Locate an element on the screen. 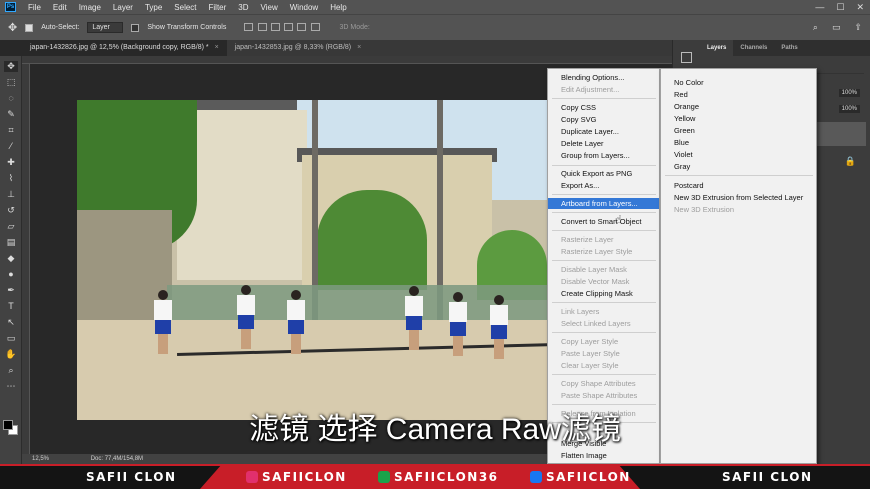 The height and width of the screenshot is (489, 870). menu-item-green: Green is located at coordinates (738, 130).